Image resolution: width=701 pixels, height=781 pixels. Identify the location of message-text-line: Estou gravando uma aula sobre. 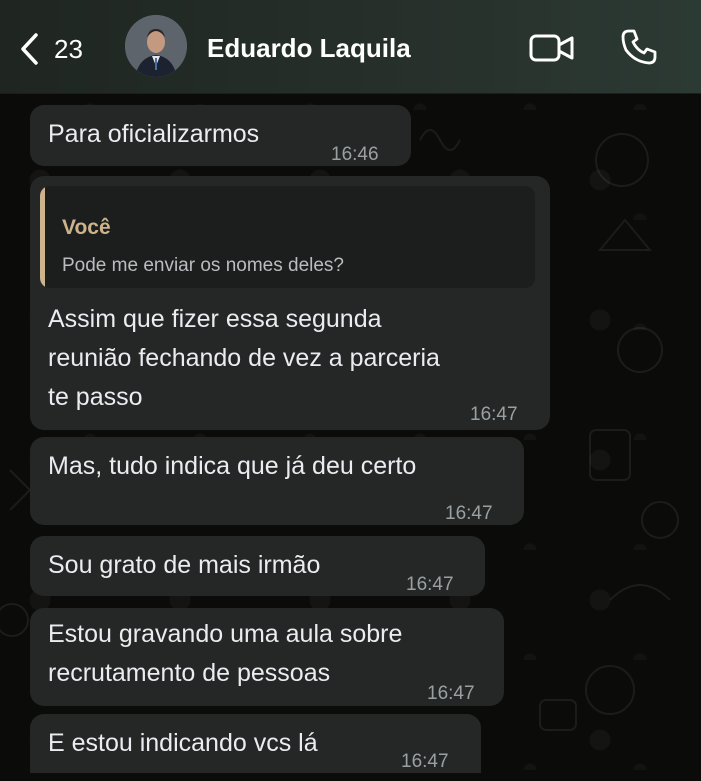
(225, 634).